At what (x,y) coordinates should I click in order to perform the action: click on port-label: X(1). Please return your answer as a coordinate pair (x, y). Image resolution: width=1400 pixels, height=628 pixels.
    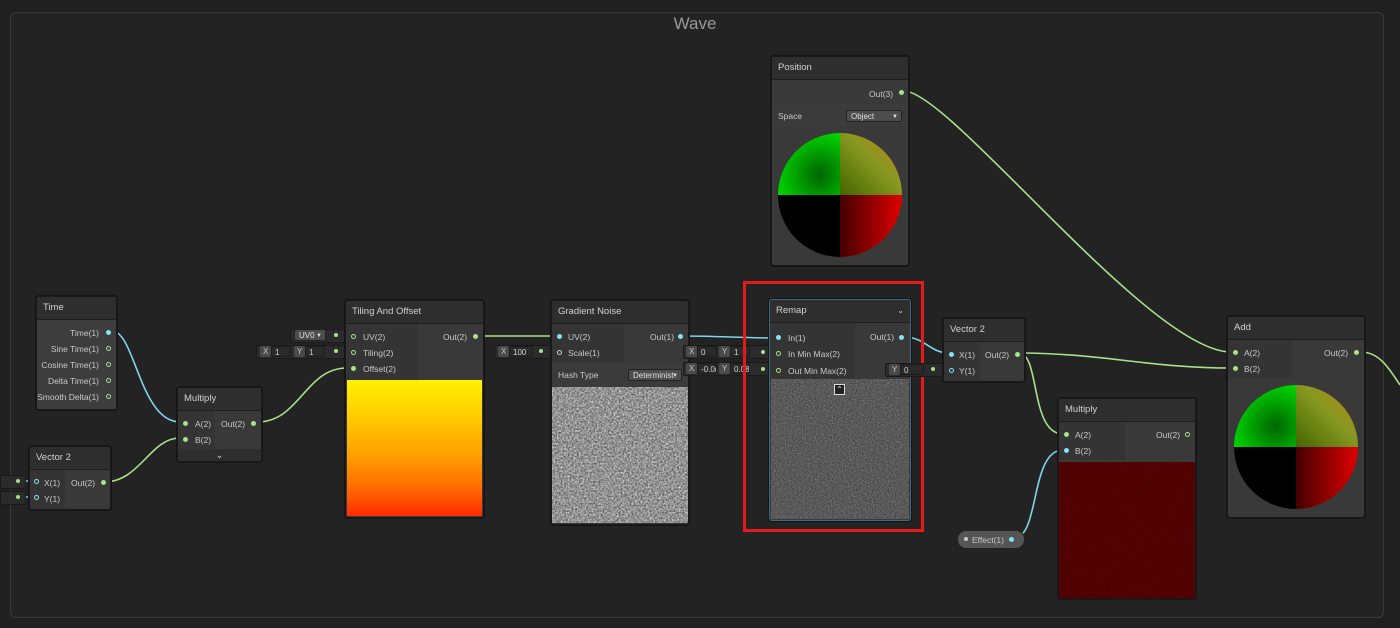
    Looking at the image, I should click on (967, 355).